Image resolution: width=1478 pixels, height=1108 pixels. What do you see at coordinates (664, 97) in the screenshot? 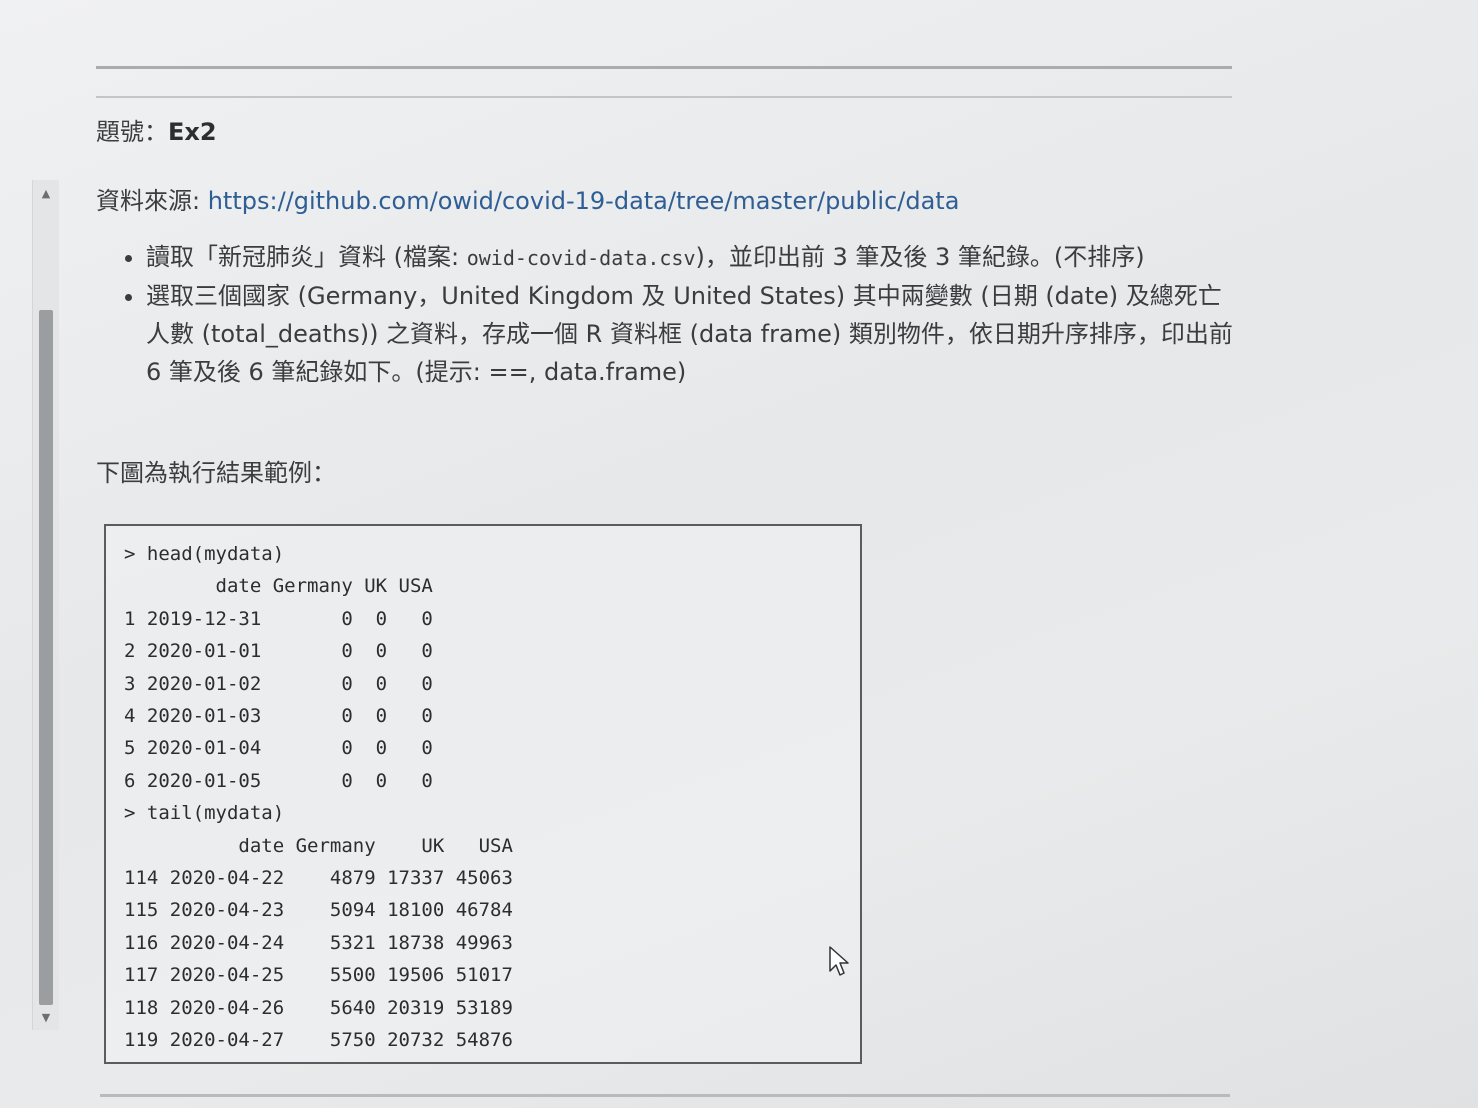
I see `top-divider-secondary` at bounding box center [664, 97].